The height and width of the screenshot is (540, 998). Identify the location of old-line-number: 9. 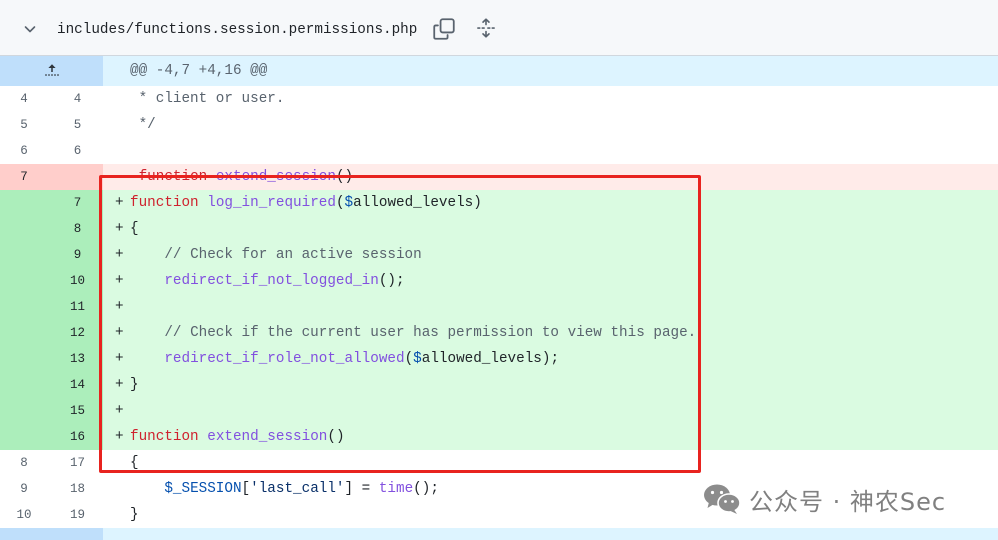
(26, 489).